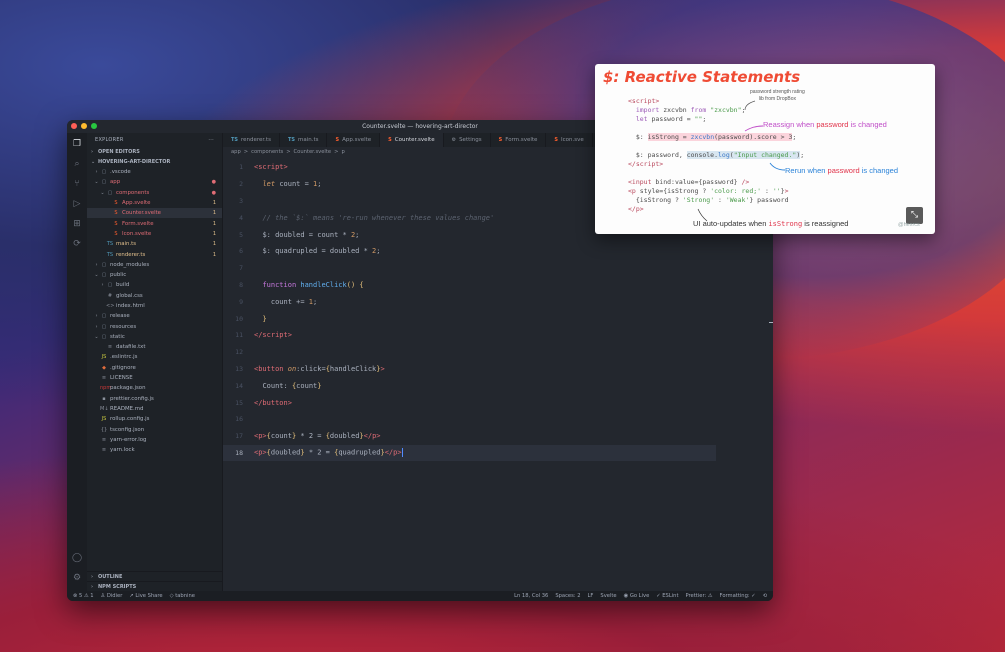 The height and width of the screenshot is (652, 1005). Describe the element at coordinates (777, 99) in the screenshot. I see `note-pw-line-2: lib from DropBox` at that location.